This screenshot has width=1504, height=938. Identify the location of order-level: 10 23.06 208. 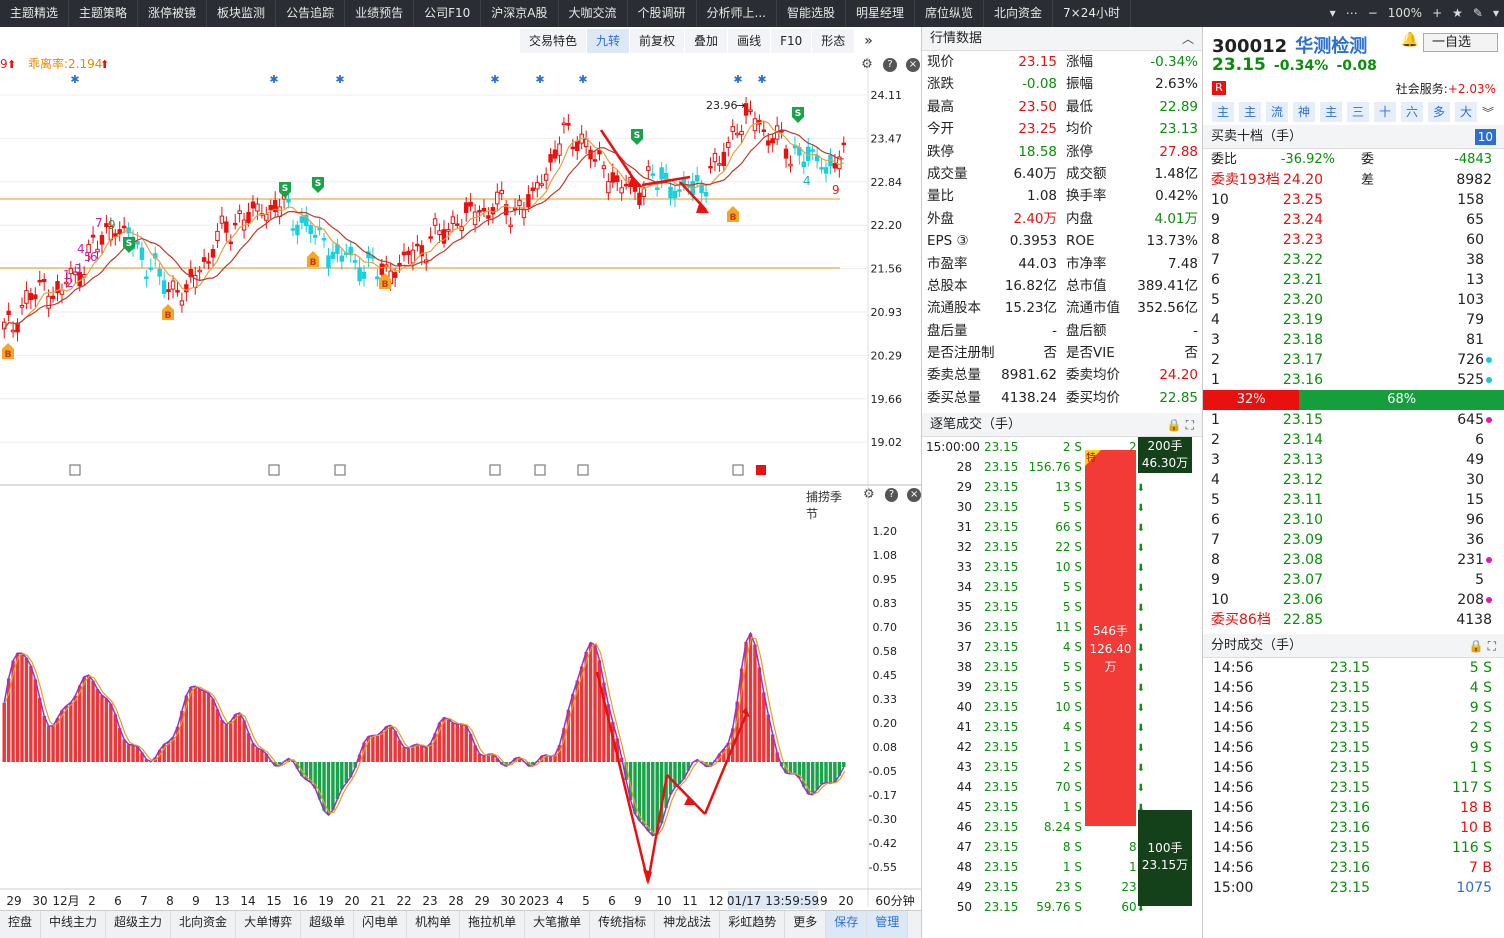
(1353, 600).